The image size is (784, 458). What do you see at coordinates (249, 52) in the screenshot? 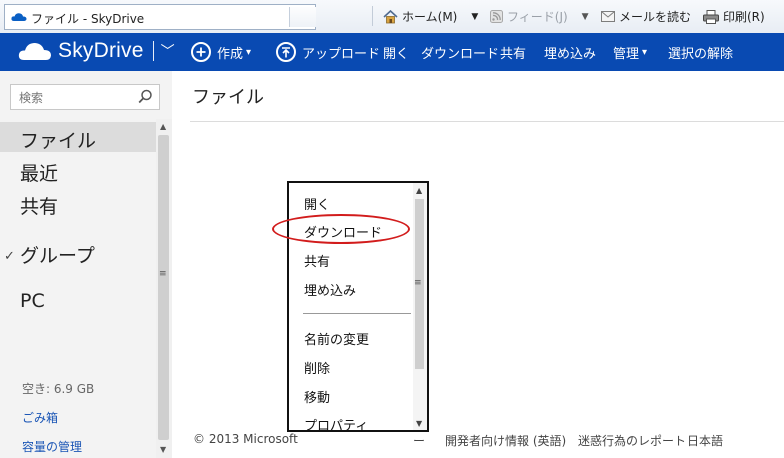
I see `create-chevron-down-icon: ▾` at bounding box center [249, 52].